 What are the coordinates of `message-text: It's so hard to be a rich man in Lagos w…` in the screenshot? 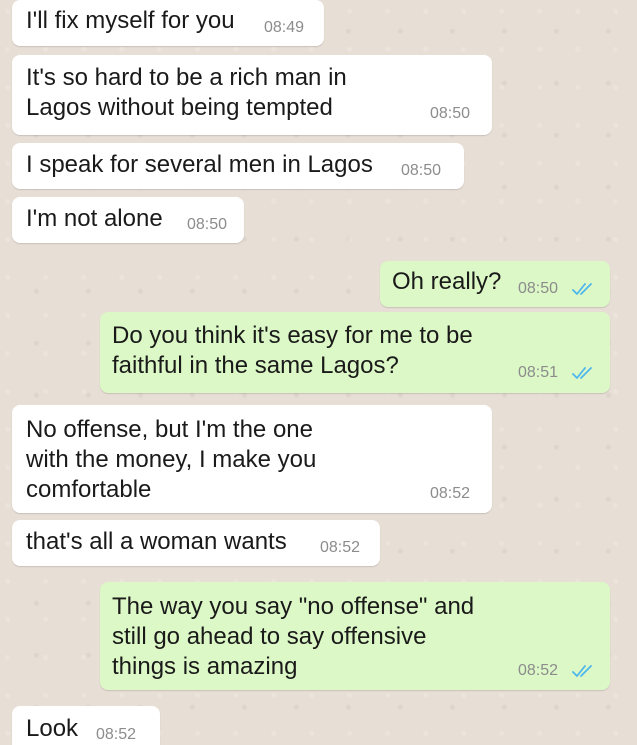 It's located at (186, 92).